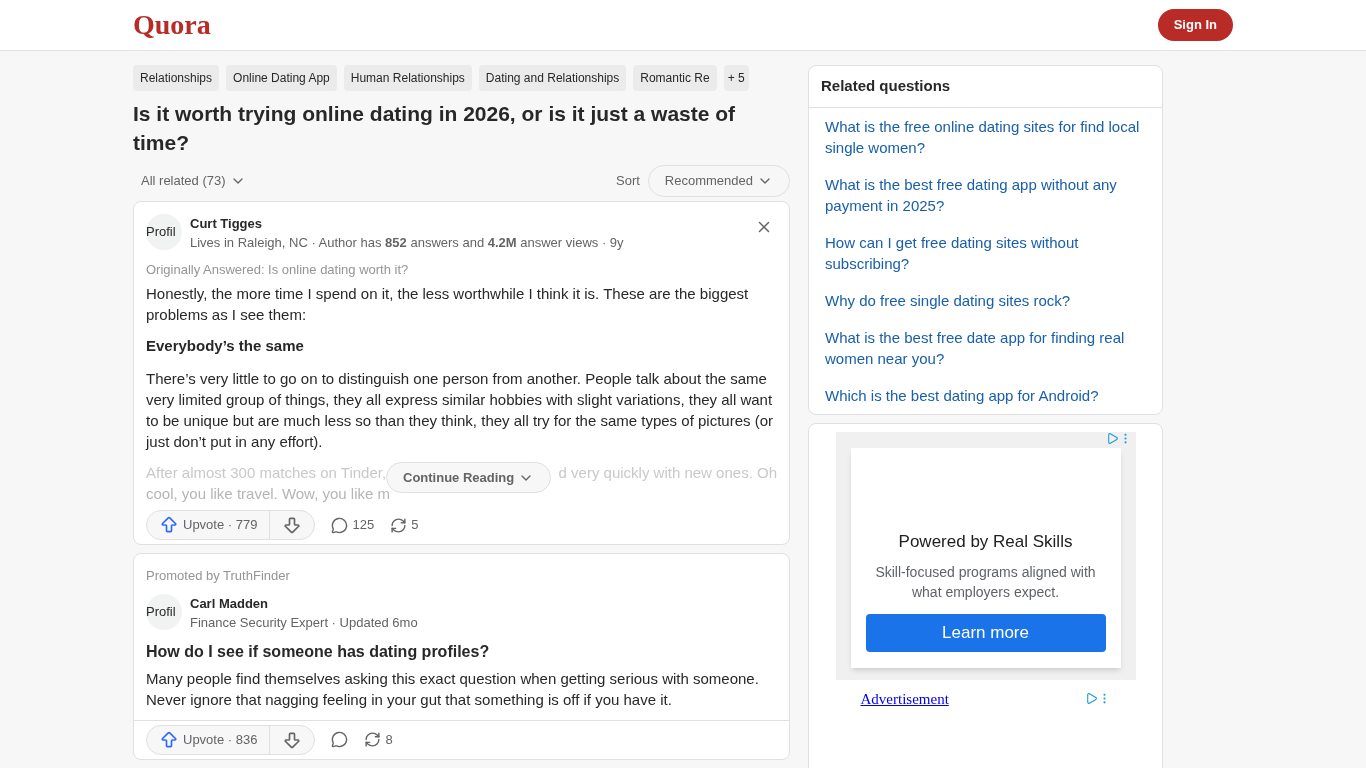  What do you see at coordinates (281, 78) in the screenshot?
I see `topic-tag: Online Dating App` at bounding box center [281, 78].